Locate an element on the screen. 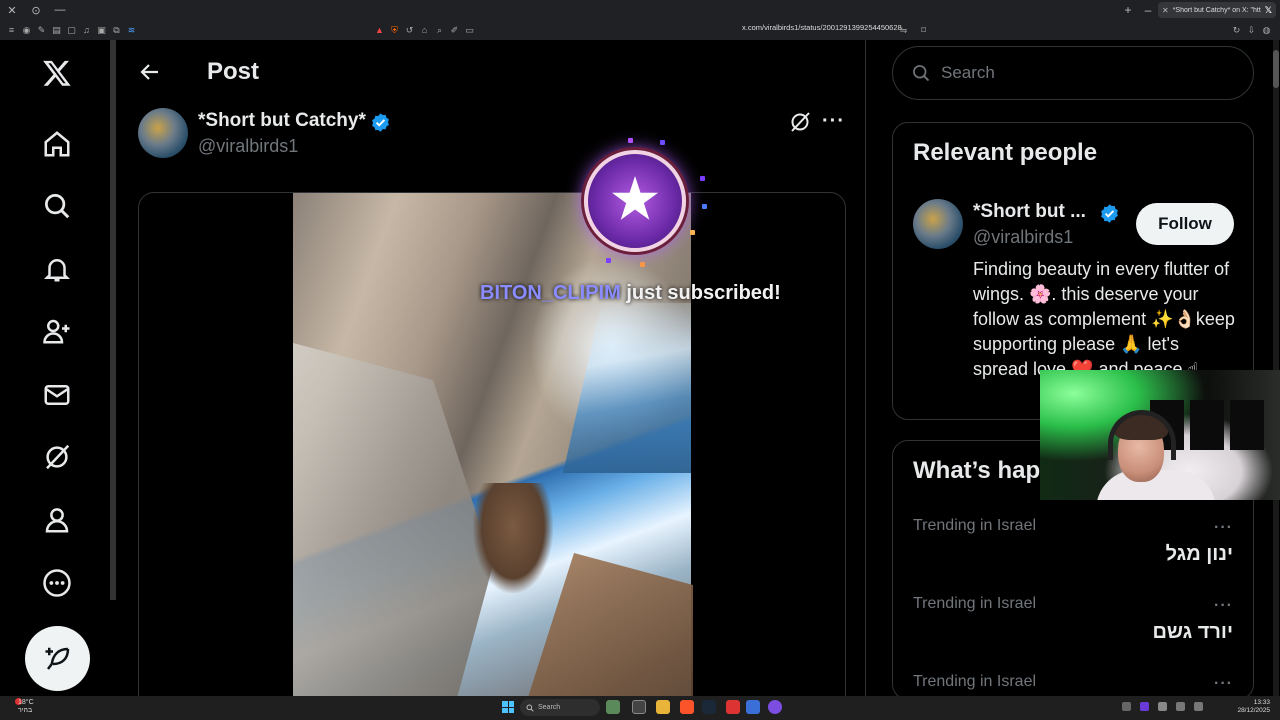 This screenshot has width=1280, height=720. trend-item: Trending in Israel ··· is located at coordinates (1074, 683).